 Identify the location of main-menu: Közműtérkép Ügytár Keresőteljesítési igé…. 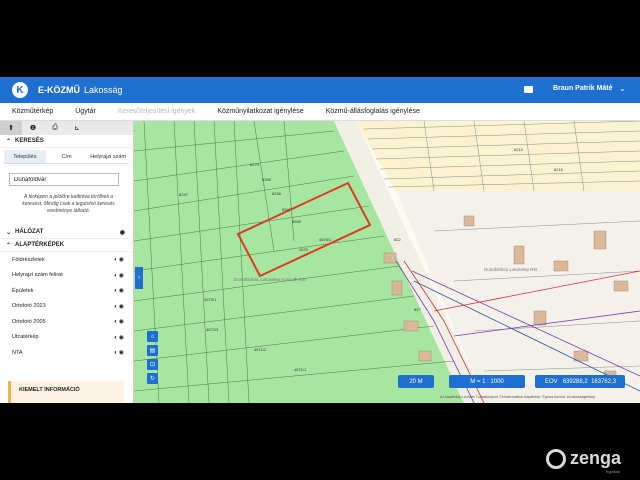
(320, 112).